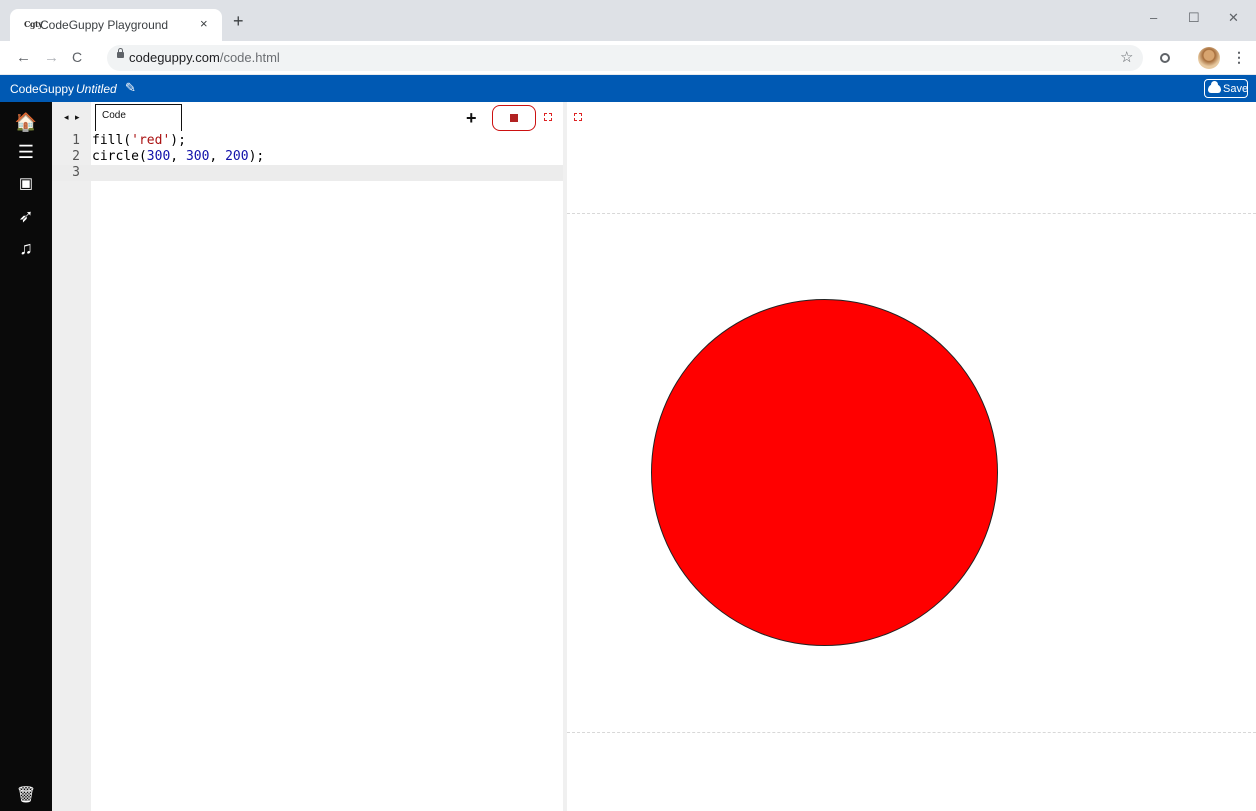 This screenshot has width=1256, height=811. What do you see at coordinates (71, 456) in the screenshot?
I see `editor-gutter` at bounding box center [71, 456].